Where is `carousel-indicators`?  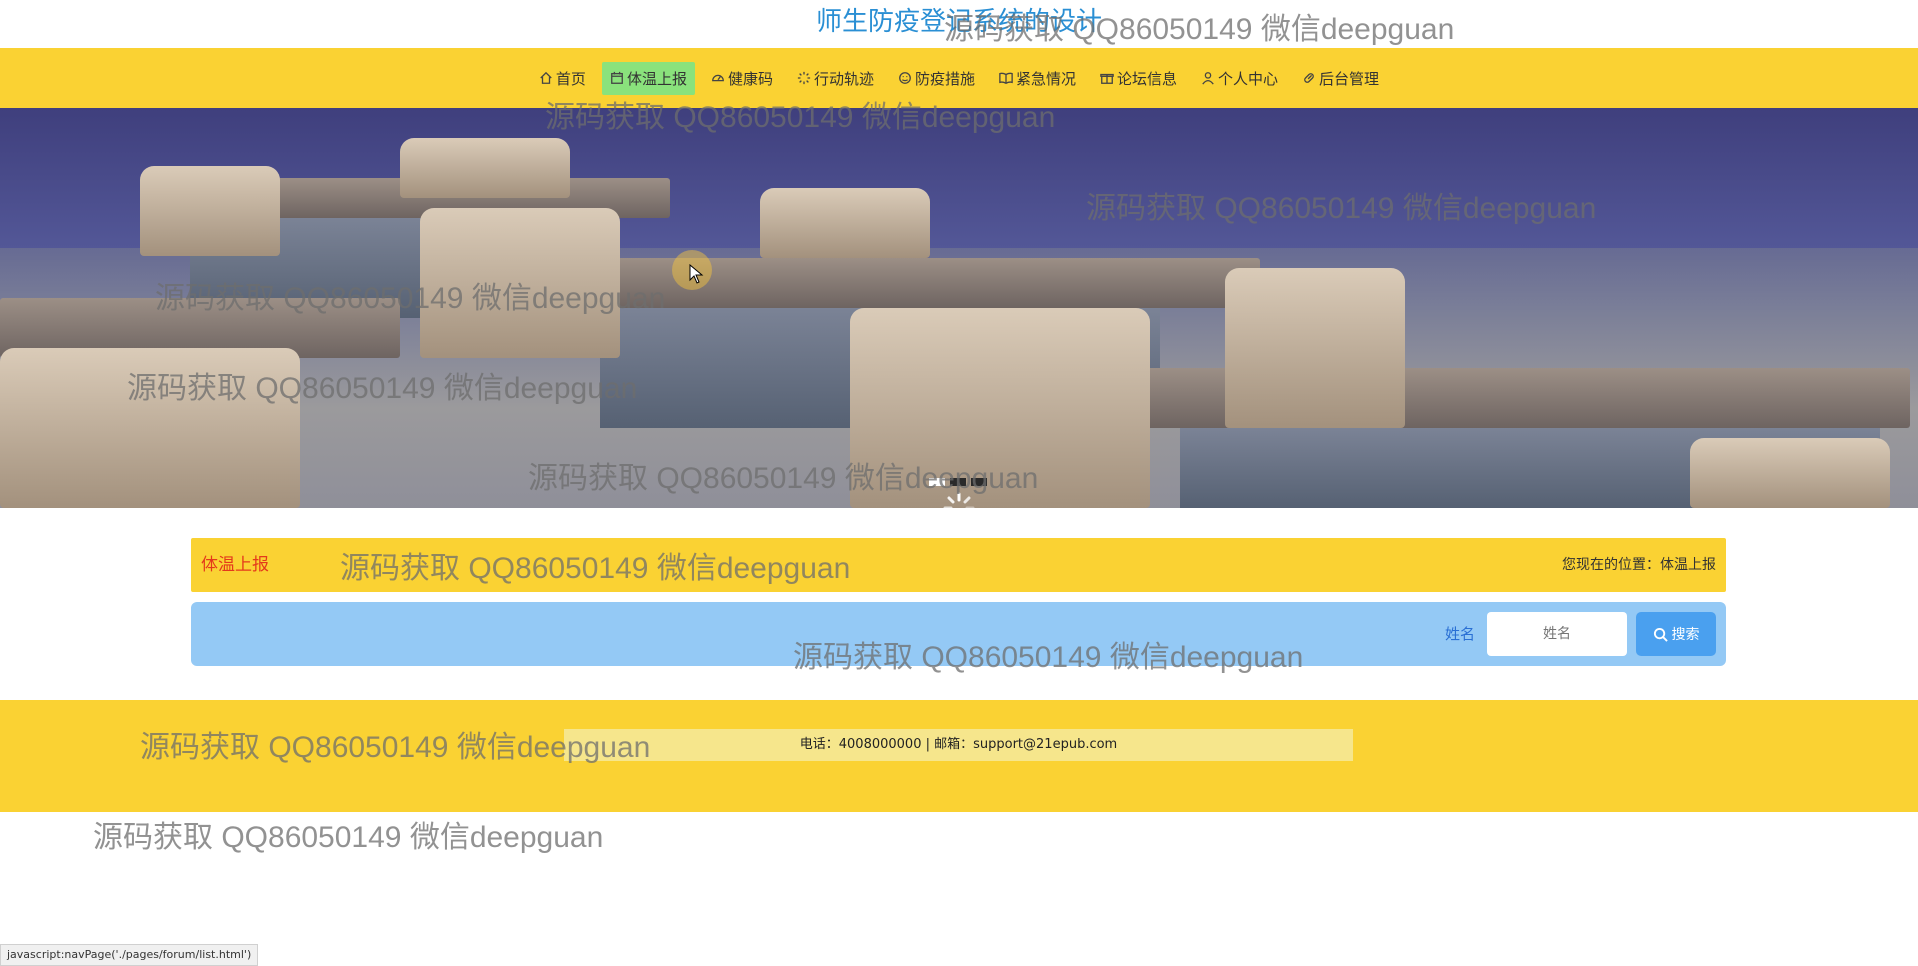 carousel-indicators is located at coordinates (958, 482).